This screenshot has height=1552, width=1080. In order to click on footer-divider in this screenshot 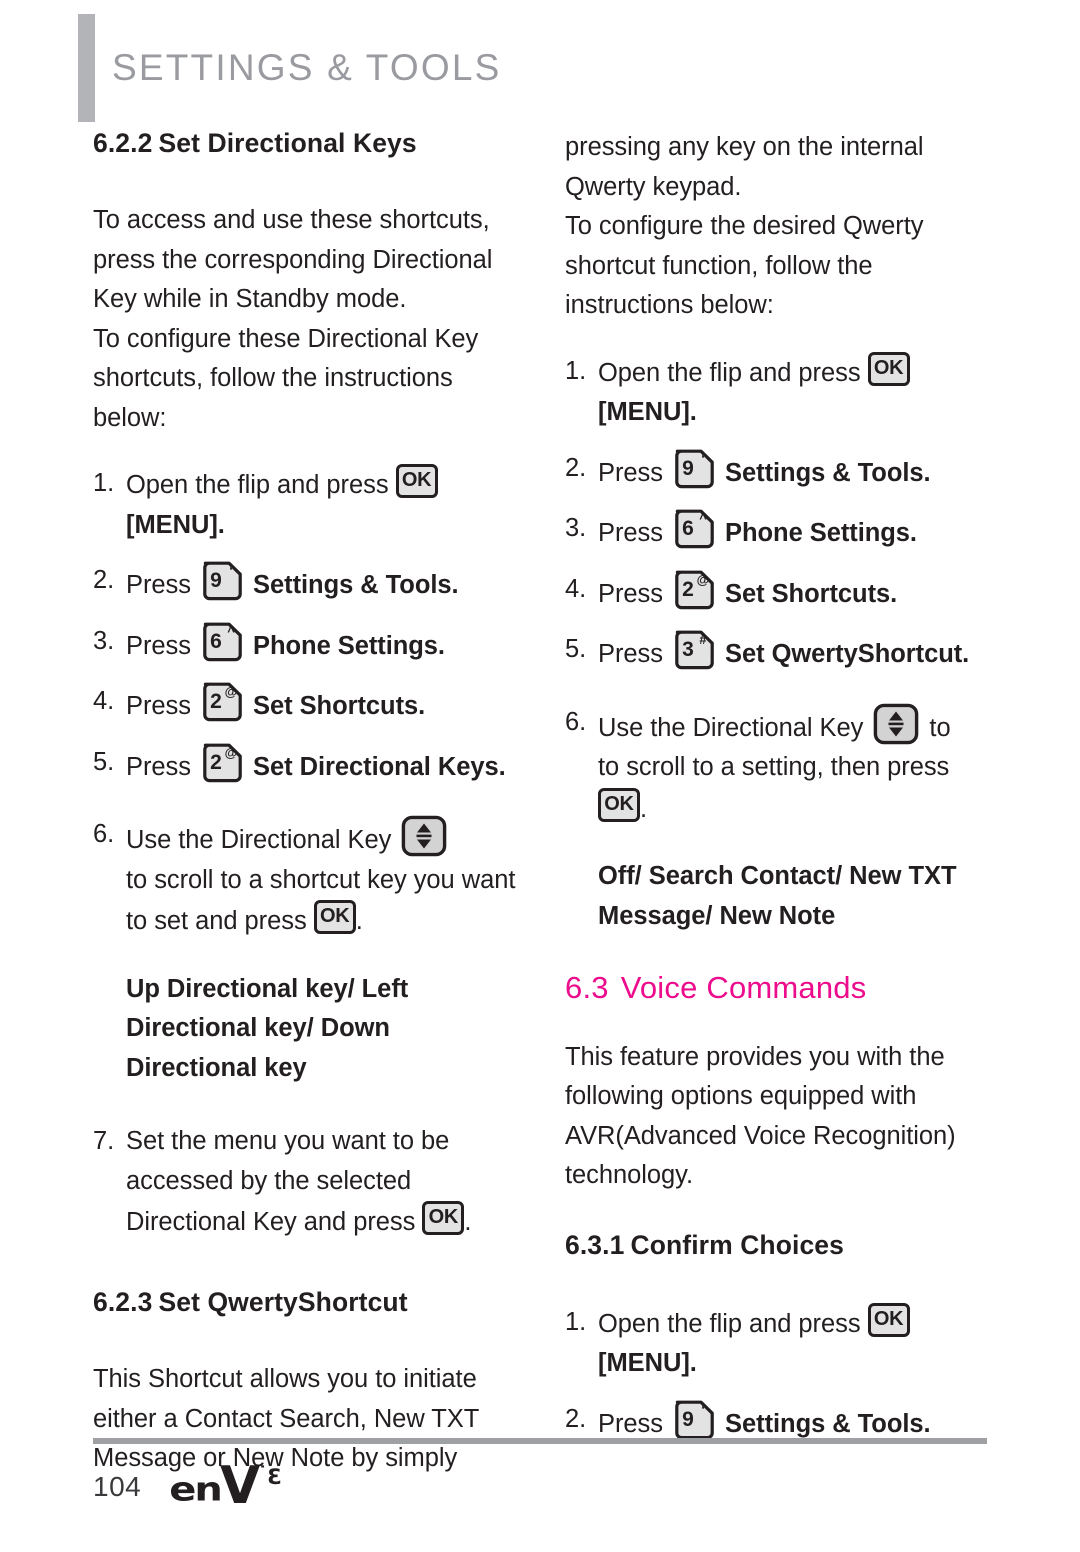, I will do `click(540, 1441)`.